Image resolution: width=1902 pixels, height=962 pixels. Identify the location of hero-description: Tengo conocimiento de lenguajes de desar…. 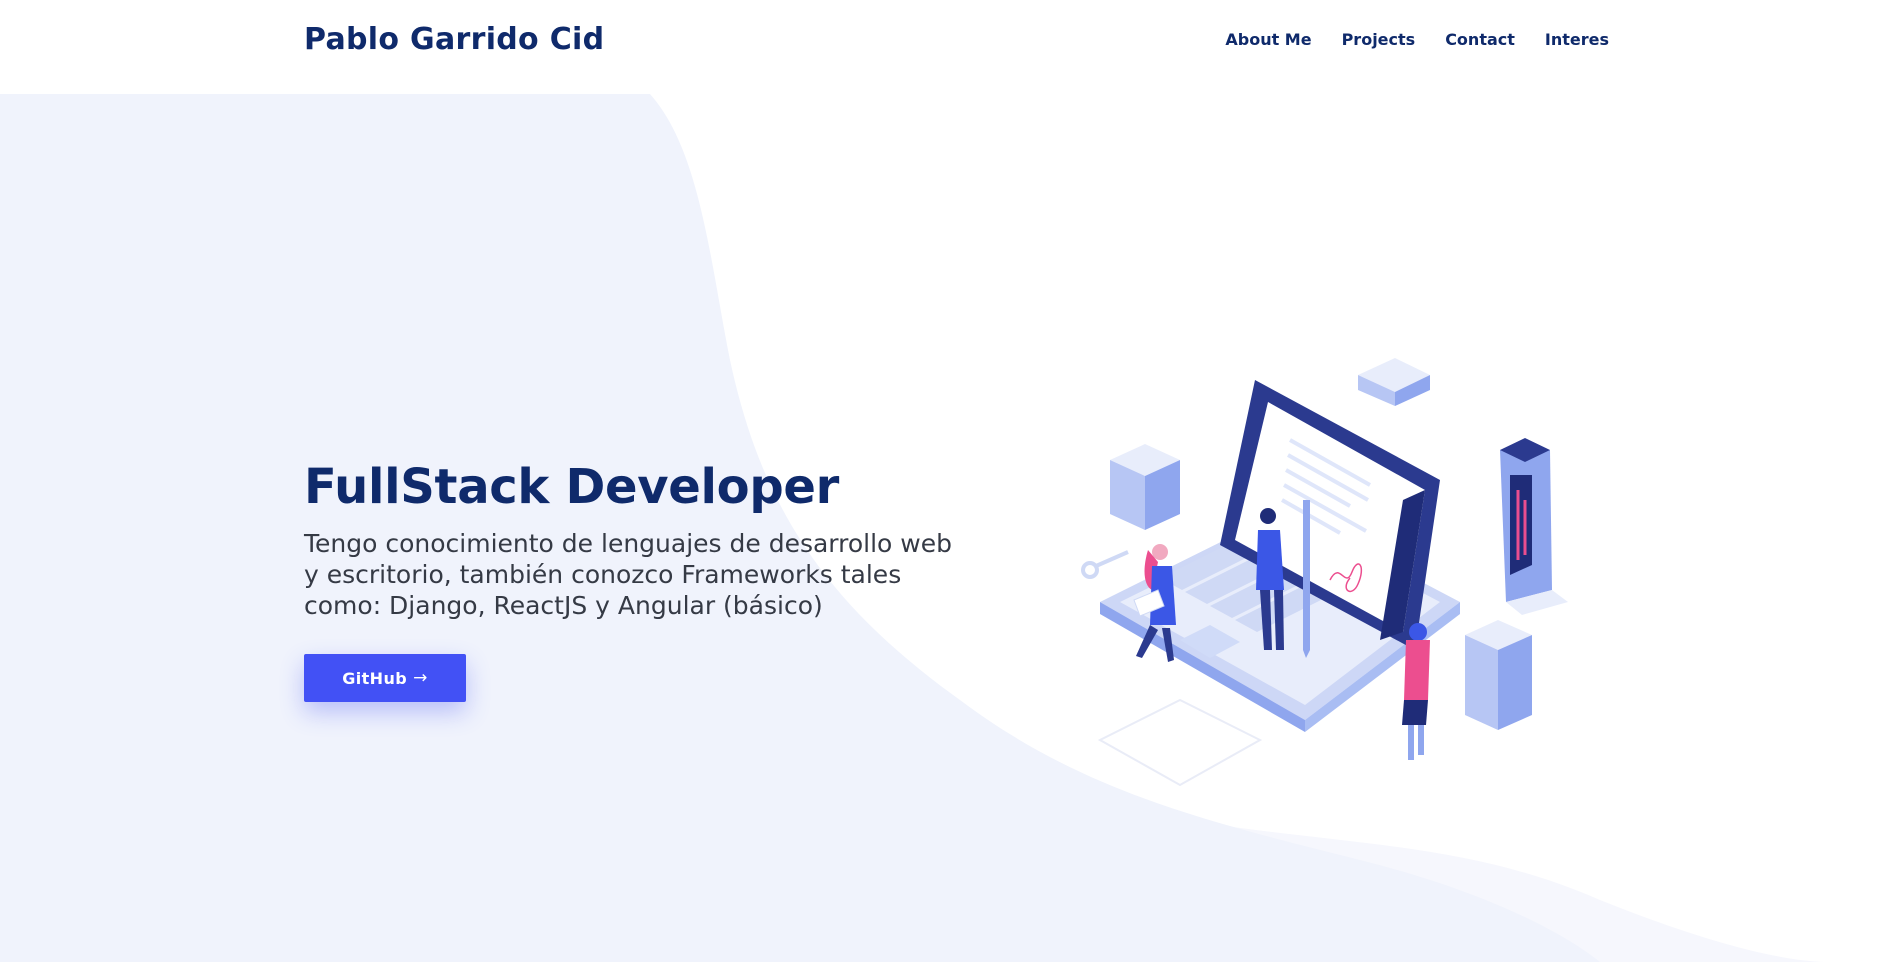
(628, 574).